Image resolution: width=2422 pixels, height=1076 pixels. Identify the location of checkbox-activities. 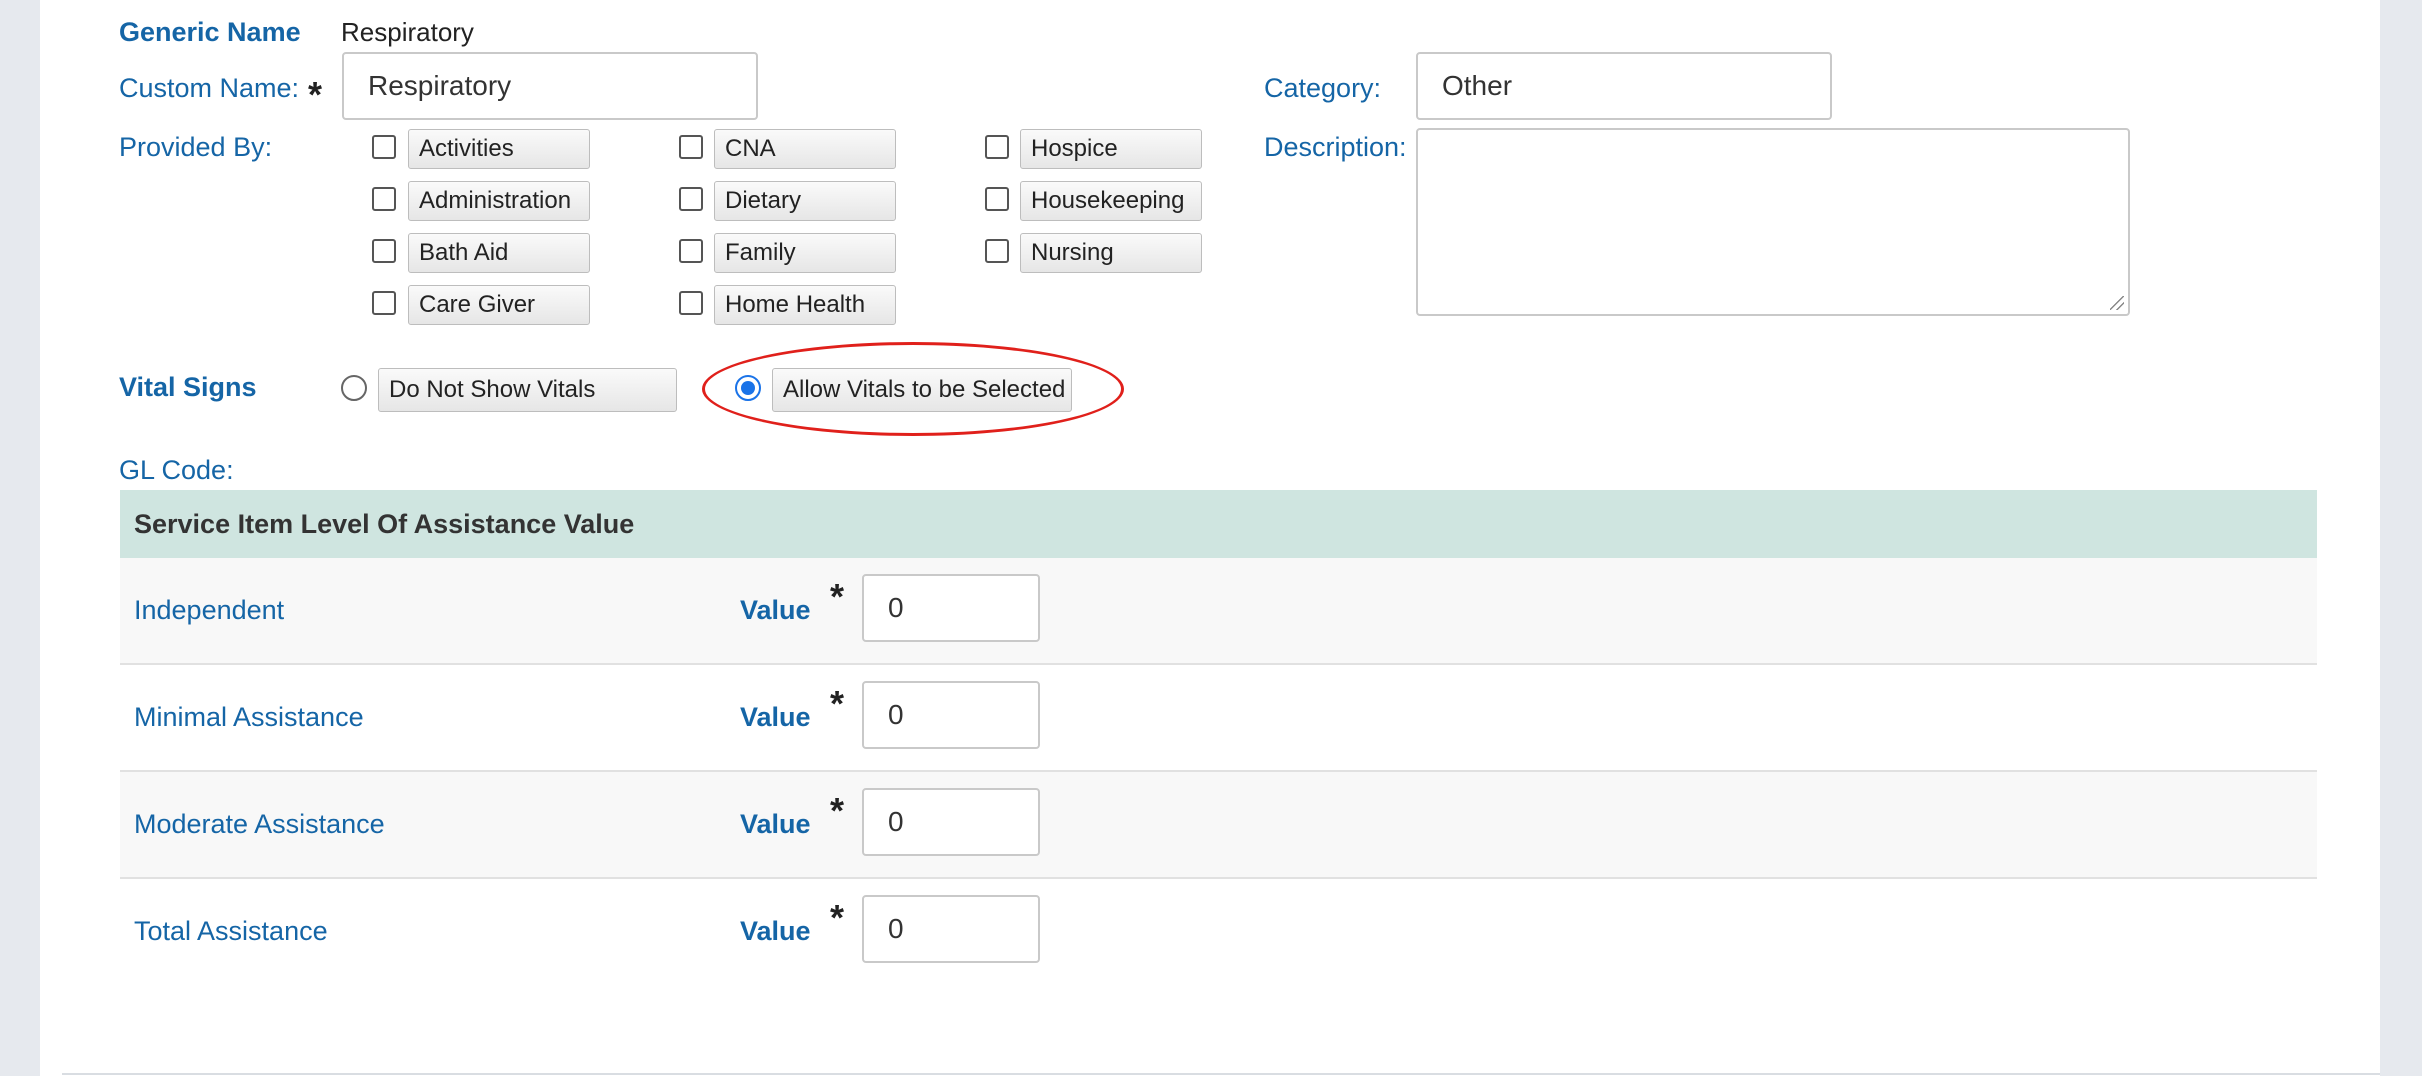
(384, 147).